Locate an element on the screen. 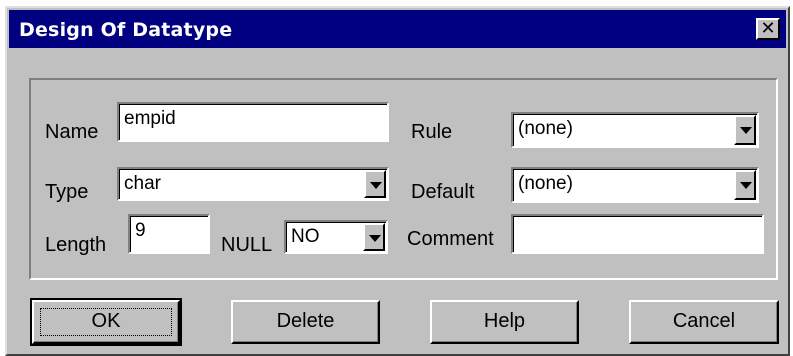  title-bar: Design Of Datatype ✕ is located at coordinates (397, 29).